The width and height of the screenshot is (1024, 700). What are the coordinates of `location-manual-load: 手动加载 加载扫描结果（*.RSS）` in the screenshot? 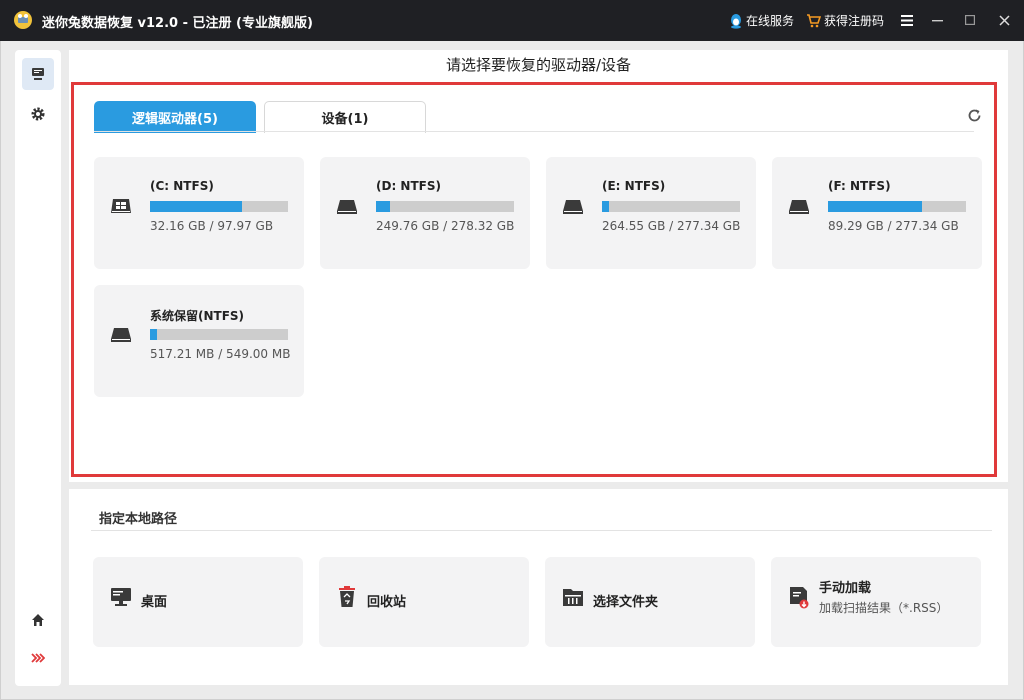 It's located at (876, 602).